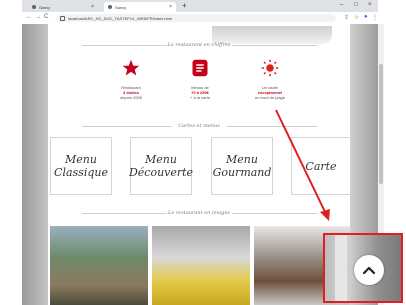 The image size is (406, 305). What do you see at coordinates (200, 92) in the screenshot?
I see `feature-text: Menus de 70 à 250€ + à la carte` at bounding box center [200, 92].